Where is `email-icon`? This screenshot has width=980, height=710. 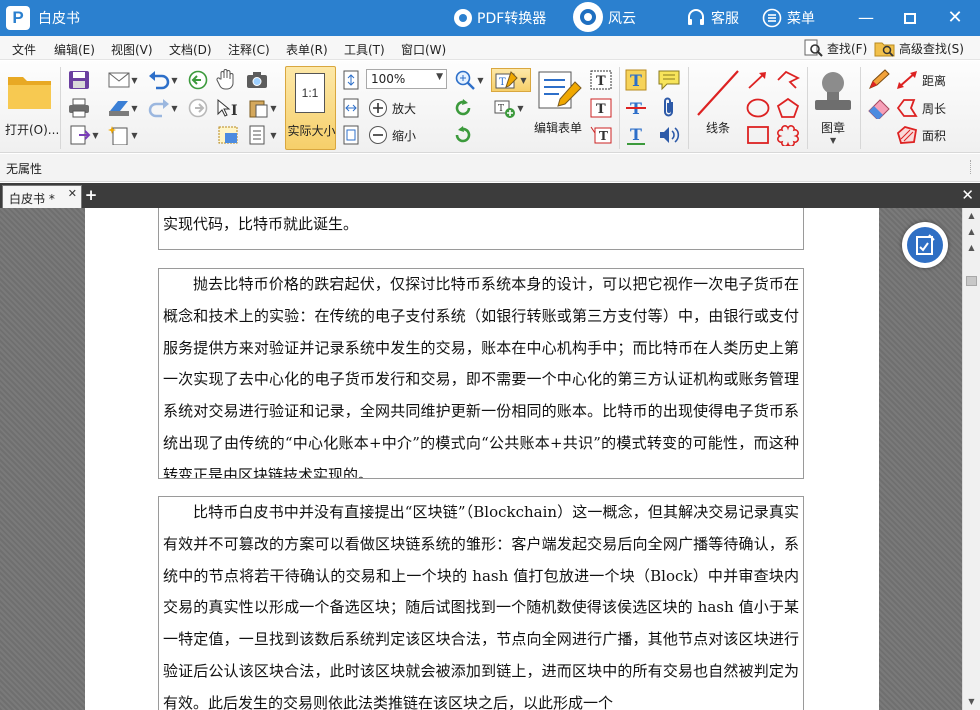
email-icon is located at coordinates (119, 80).